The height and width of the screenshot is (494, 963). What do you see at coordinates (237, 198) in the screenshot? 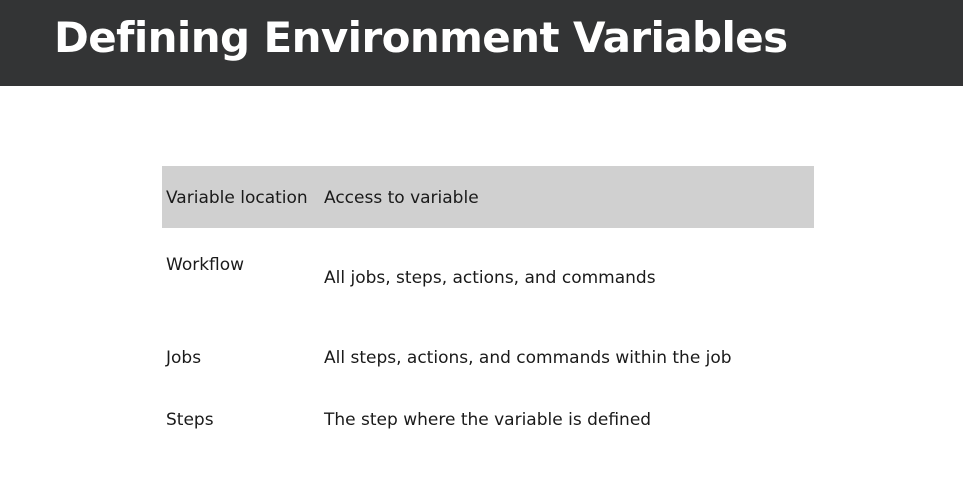
I see `header-variable-location: Variable location` at bounding box center [237, 198].